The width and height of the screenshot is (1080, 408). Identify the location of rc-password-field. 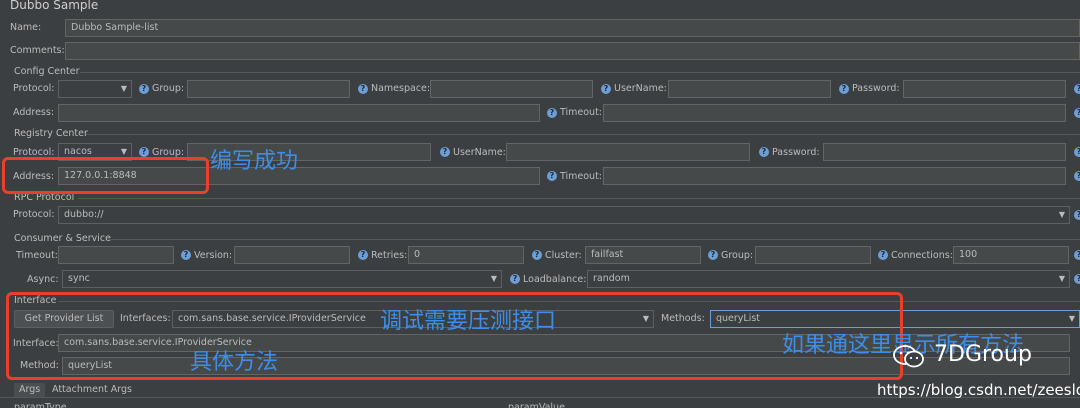
(944, 152).